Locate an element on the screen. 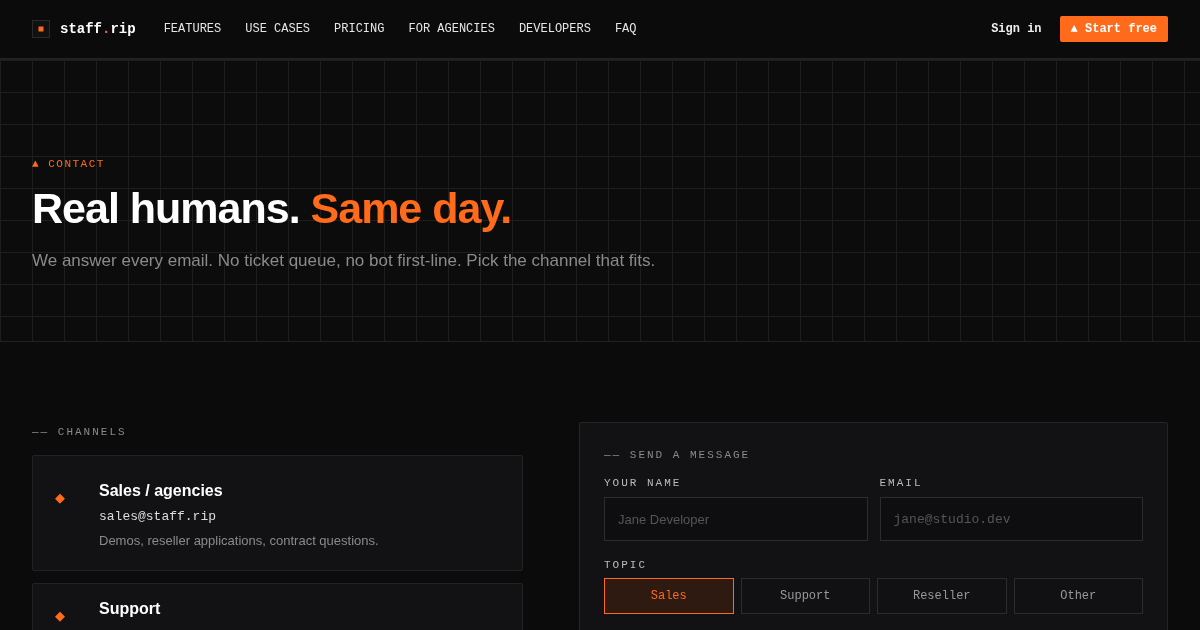 This screenshot has height=630, width=1200. section-eyebrow: ▲ CONTACT is located at coordinates (69, 164).